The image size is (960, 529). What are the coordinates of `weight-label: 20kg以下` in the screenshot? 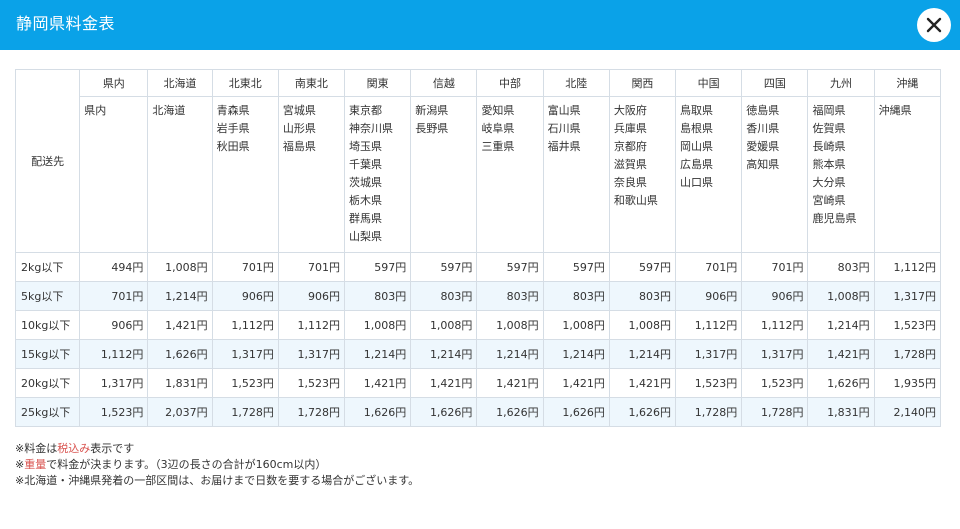 It's located at (47, 383).